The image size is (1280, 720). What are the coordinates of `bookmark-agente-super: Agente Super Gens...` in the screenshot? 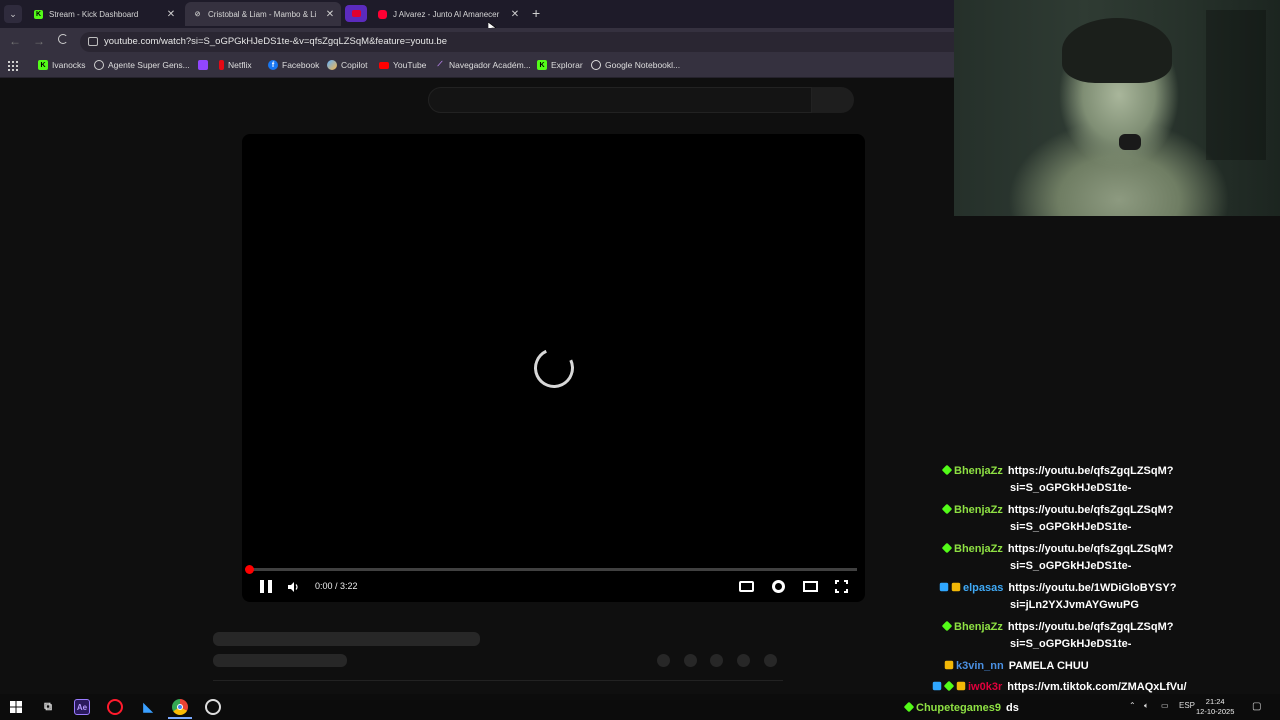 It's located at (142, 65).